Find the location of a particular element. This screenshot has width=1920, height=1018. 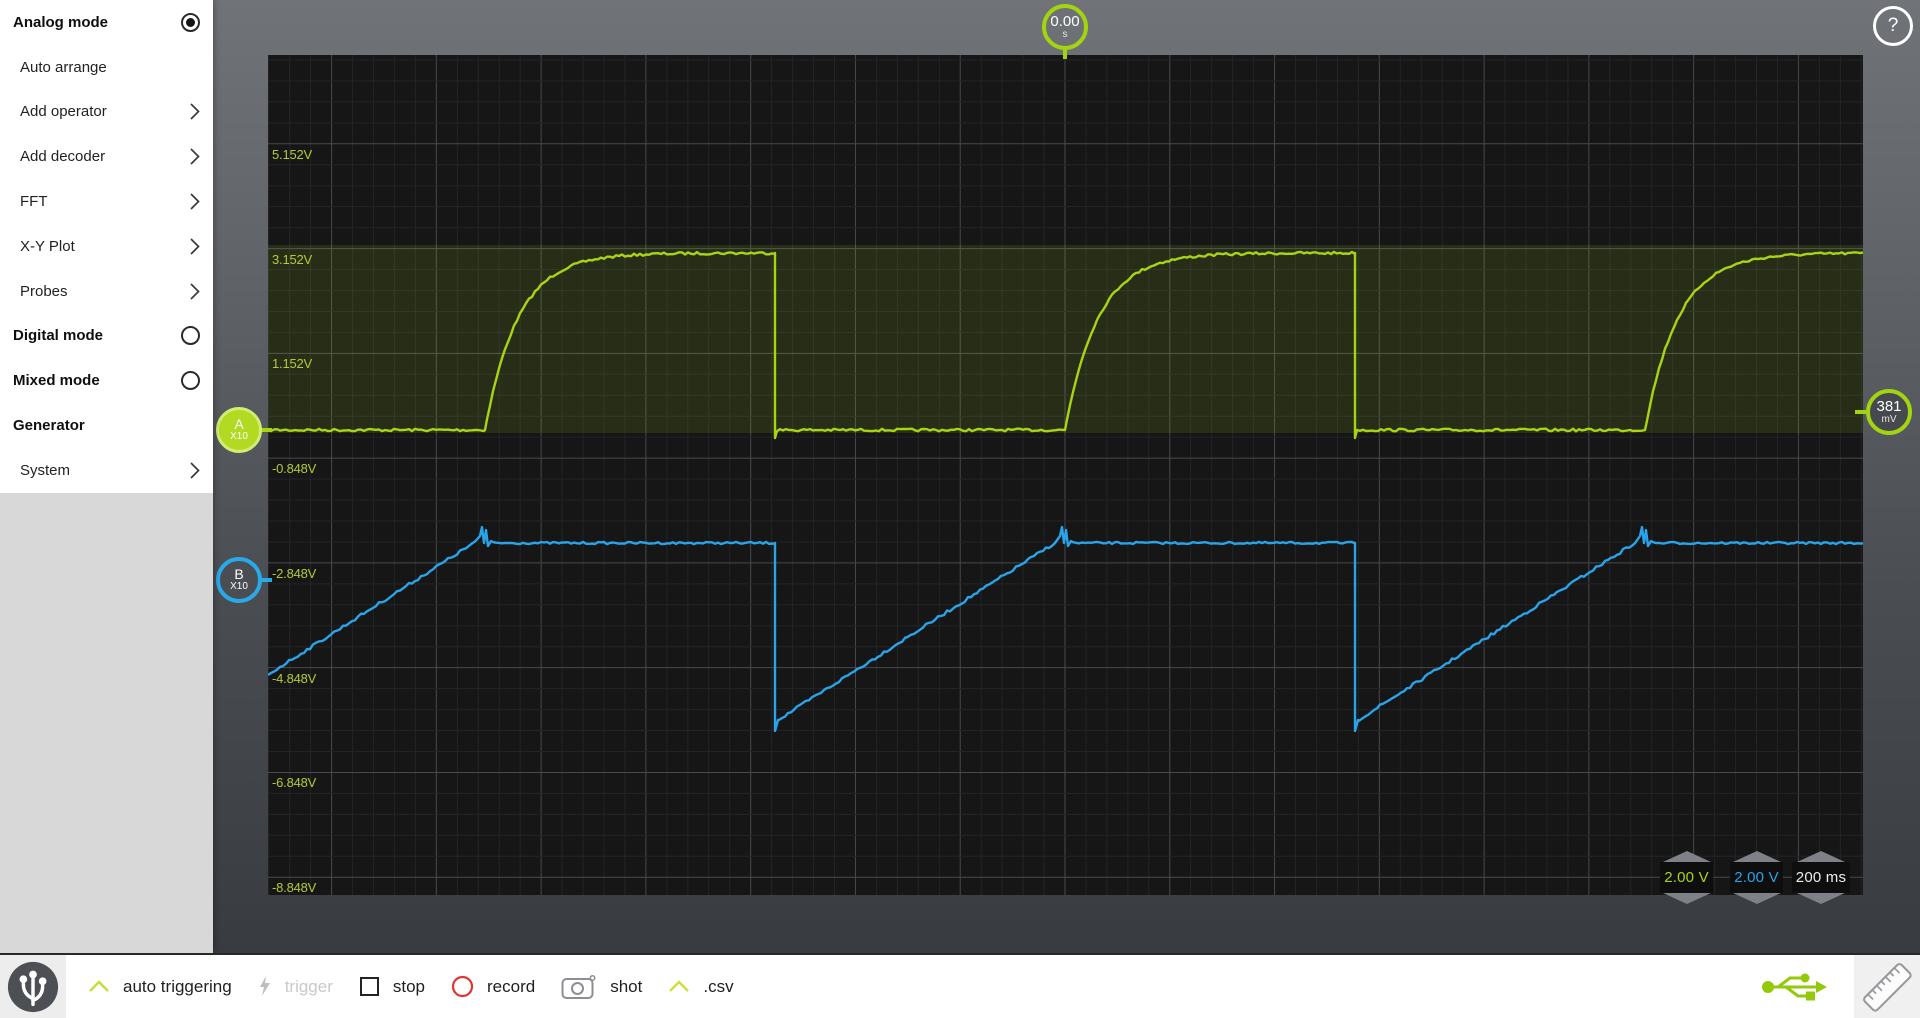

toolbar-shot-button: shot is located at coordinates (601, 987).